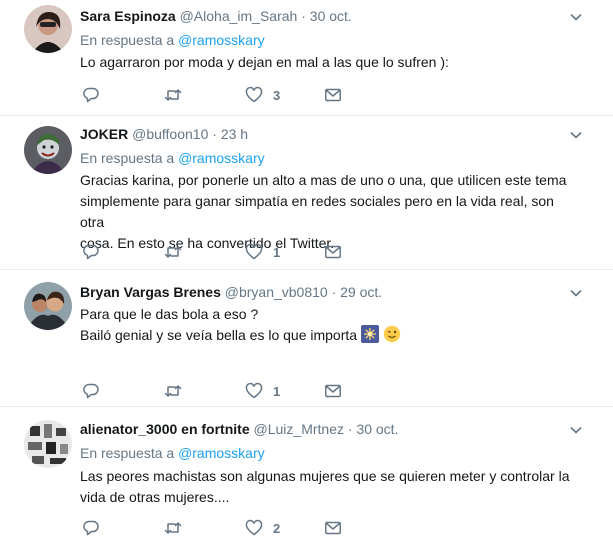  What do you see at coordinates (361, 292) in the screenshot?
I see `timestamp: 29 oct.` at bounding box center [361, 292].